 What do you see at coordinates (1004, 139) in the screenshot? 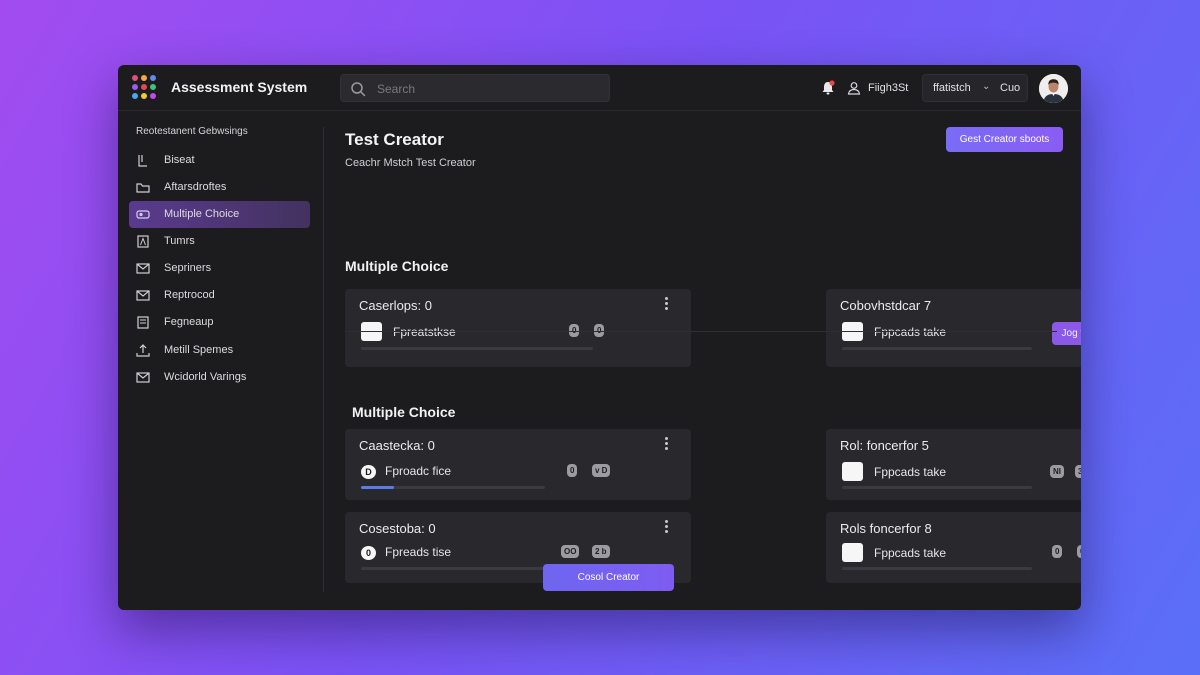
I see `get-creator-button: Gest Creator sboots` at bounding box center [1004, 139].